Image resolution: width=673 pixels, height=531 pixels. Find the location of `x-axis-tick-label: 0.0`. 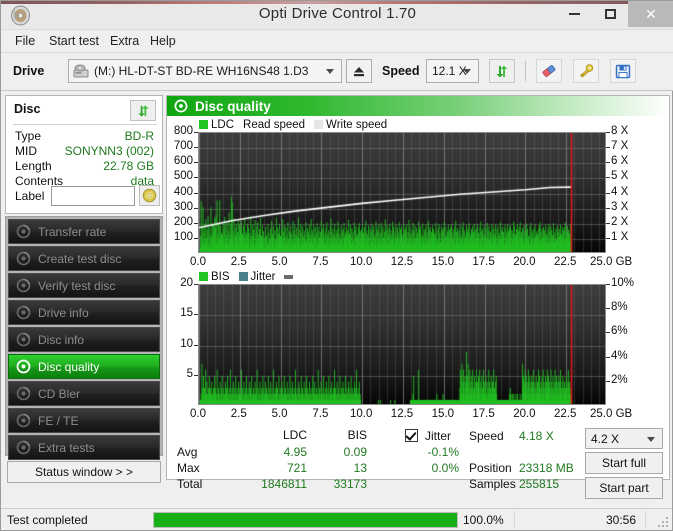

x-axis-tick-label: 0.0 is located at coordinates (198, 262).